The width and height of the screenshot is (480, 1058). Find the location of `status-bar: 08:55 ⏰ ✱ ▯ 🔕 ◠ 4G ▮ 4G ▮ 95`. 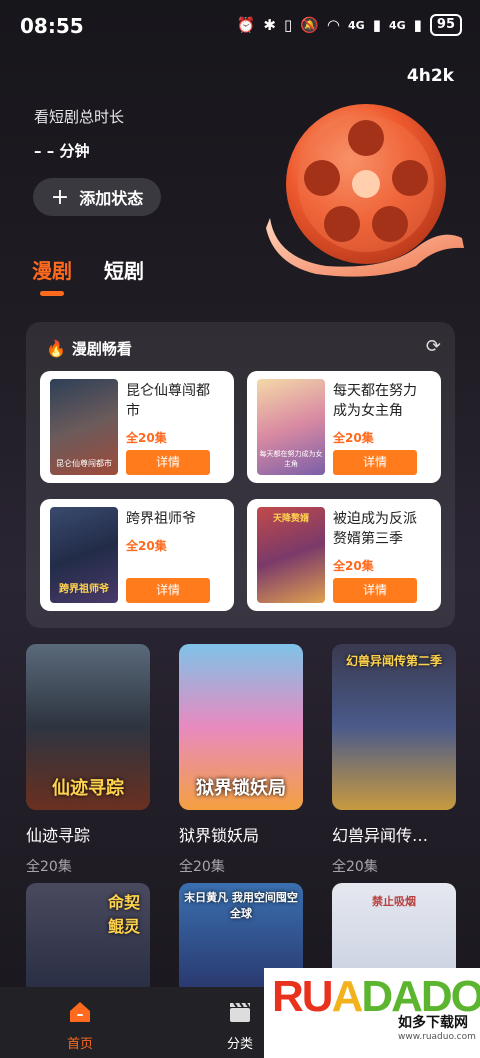

status-bar: 08:55 ⏰ ✱ ▯ 🔕 ◠ 4G ▮ 4G ▮ 95 is located at coordinates (240, 26).